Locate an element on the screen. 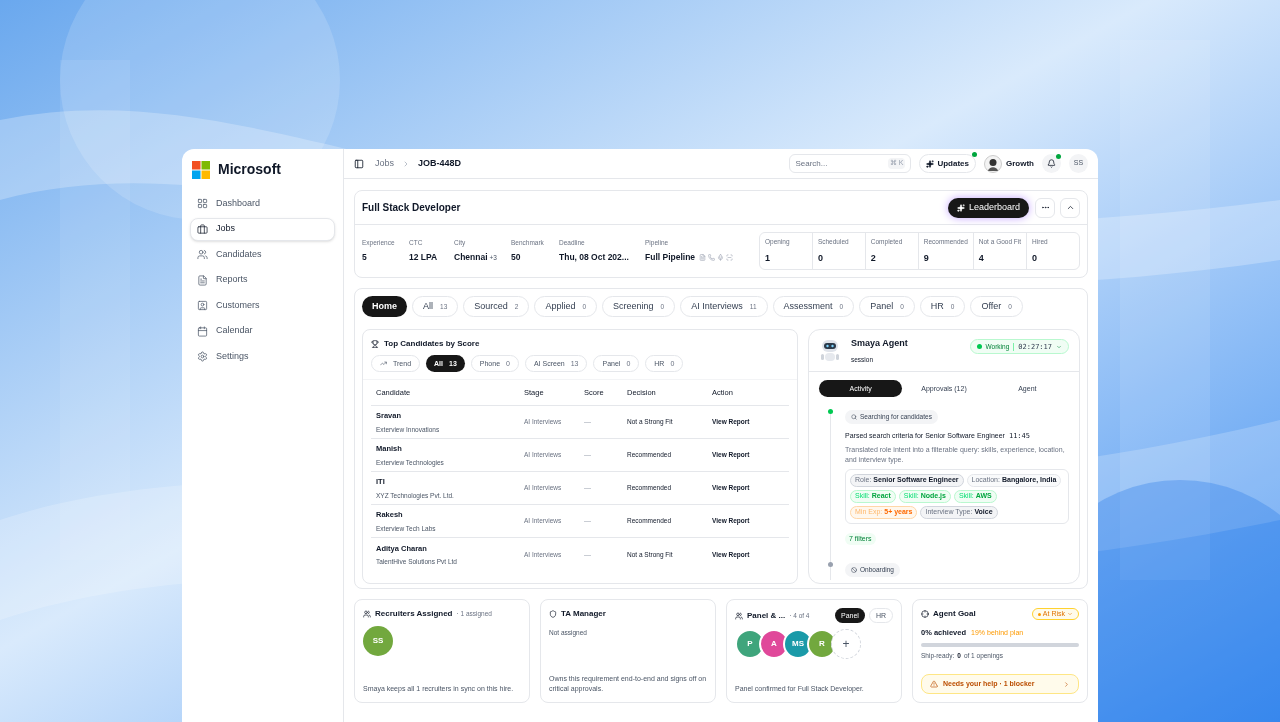 The height and width of the screenshot is (722, 1280). sidebar-toggle-icon is located at coordinates (359, 163).